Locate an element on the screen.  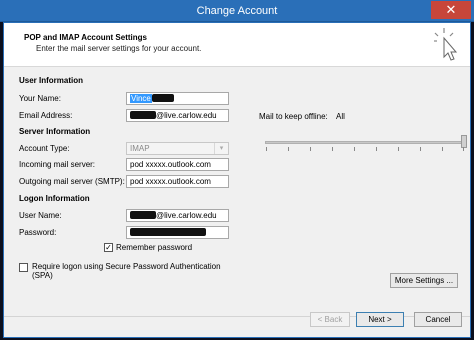
back-button: < Back is located at coordinates (330, 319).